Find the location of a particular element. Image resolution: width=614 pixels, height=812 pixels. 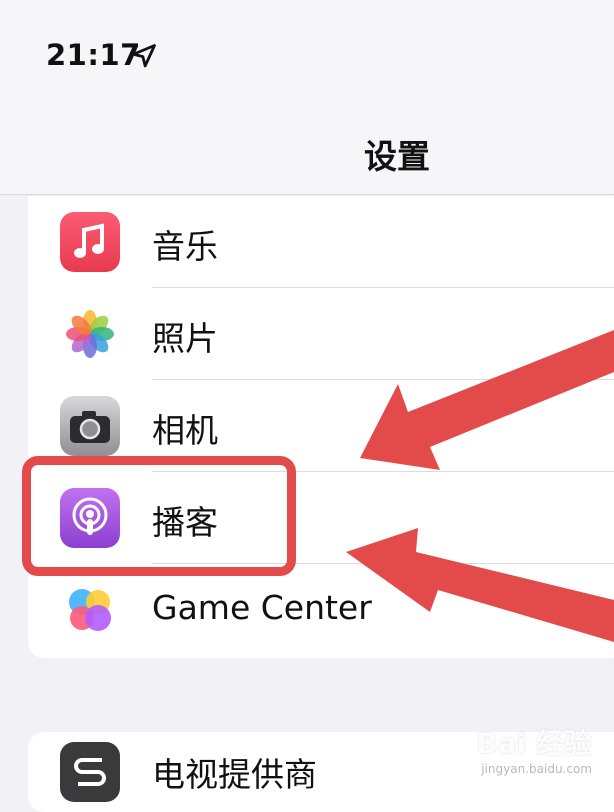

settings-row-music: 音乐 is located at coordinates (321, 242).